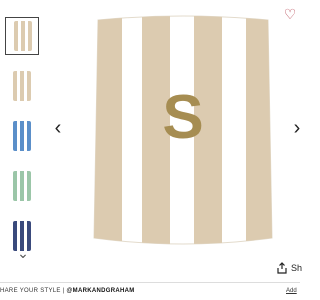  I want to click on share-your-style-label: HARE YOUR STYLE |, so click(33, 291).